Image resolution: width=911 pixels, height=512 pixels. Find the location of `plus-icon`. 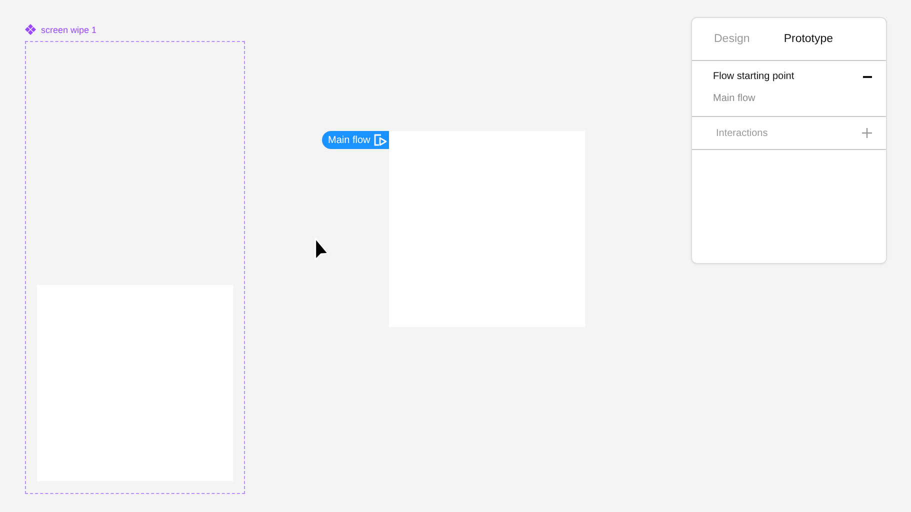

plus-icon is located at coordinates (867, 133).